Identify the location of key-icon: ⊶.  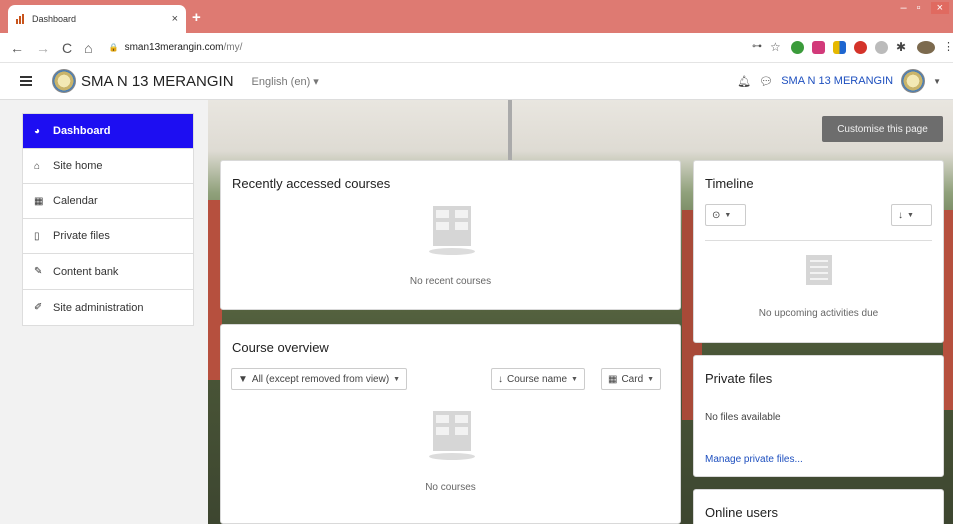
(757, 47).